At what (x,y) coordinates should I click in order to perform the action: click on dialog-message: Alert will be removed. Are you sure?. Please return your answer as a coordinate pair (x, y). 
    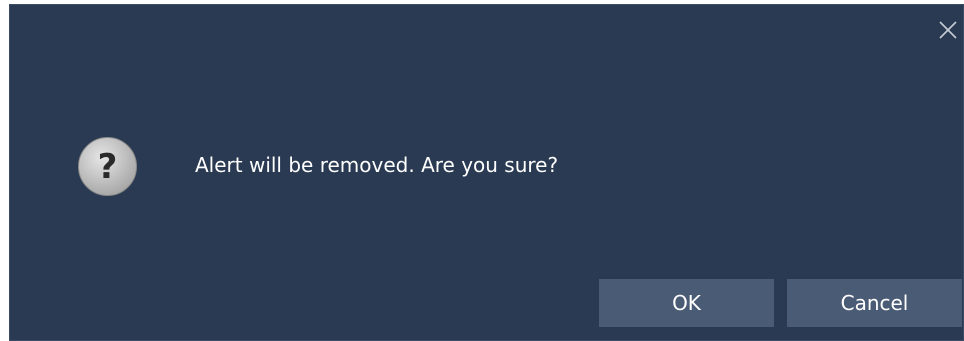
    Looking at the image, I should click on (377, 165).